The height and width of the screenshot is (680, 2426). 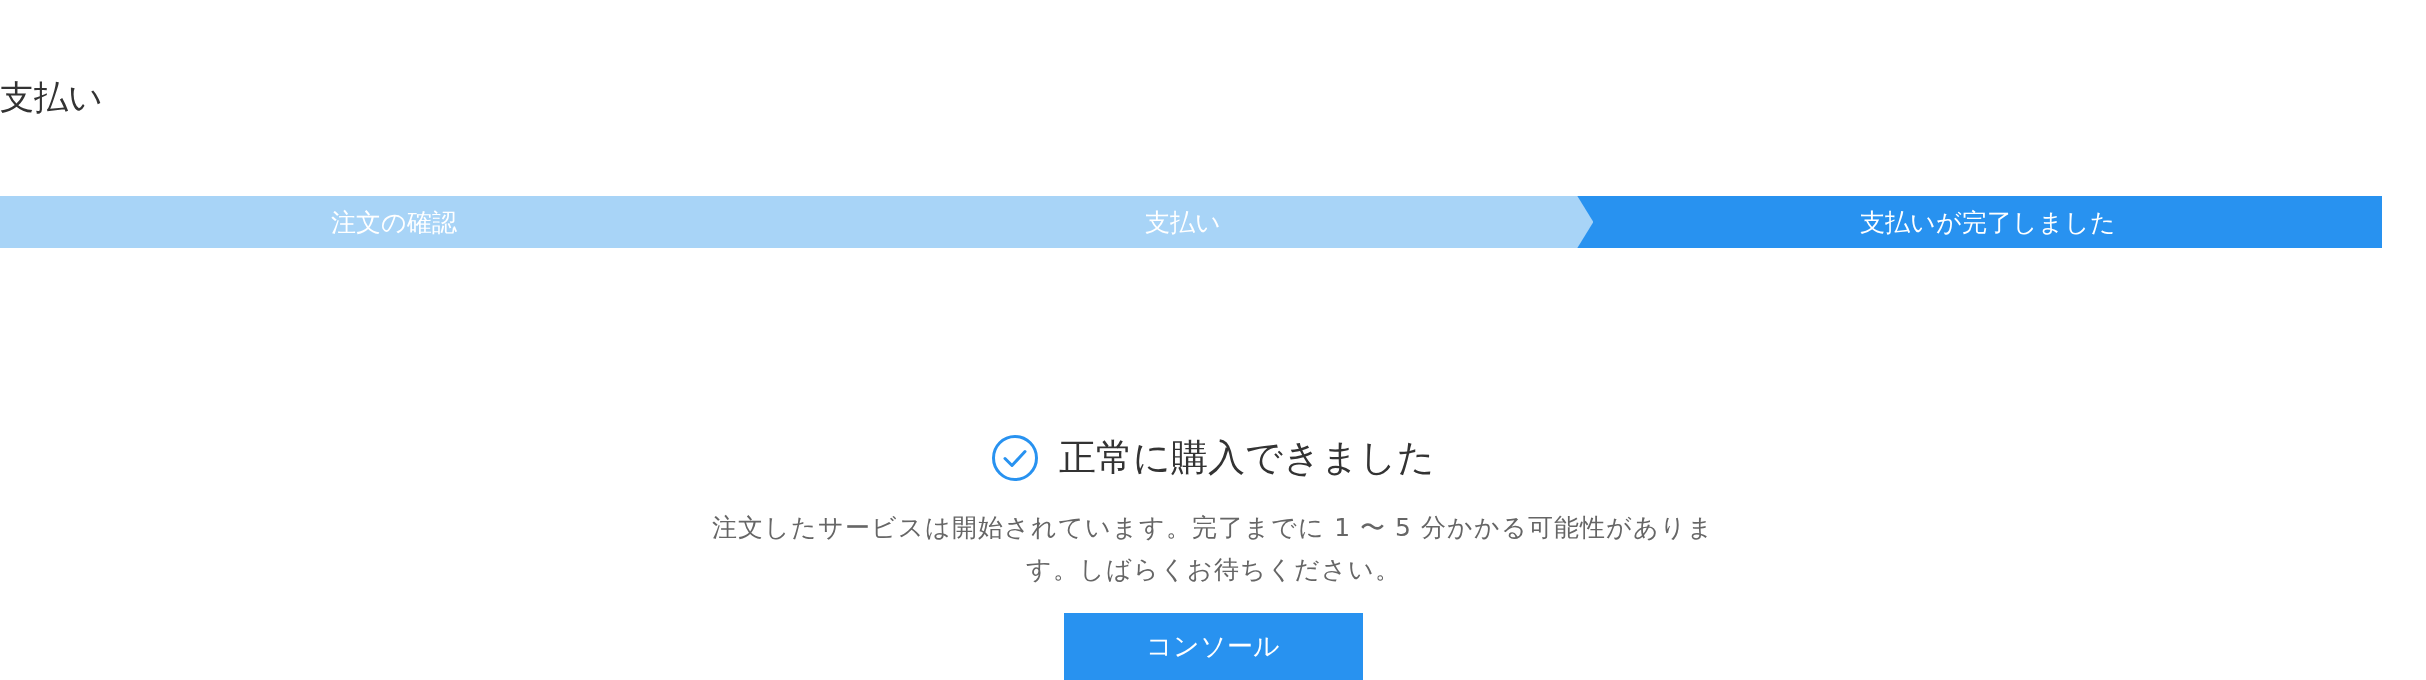 What do you see at coordinates (1247, 458) in the screenshot?
I see `success-heading: 正常に購入できました` at bounding box center [1247, 458].